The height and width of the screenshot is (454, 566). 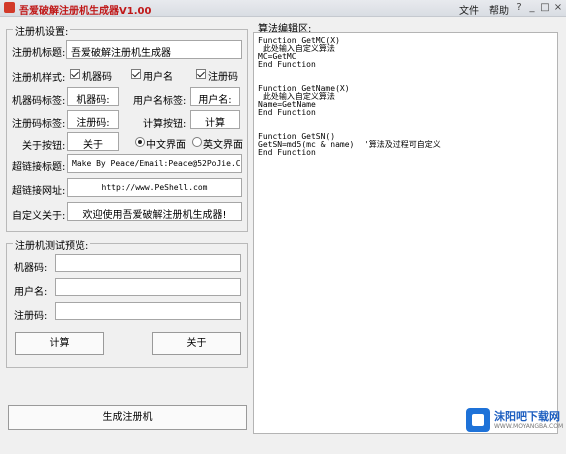 I want to click on settings-group-title: 注册机设置:, so click(x=42, y=30).